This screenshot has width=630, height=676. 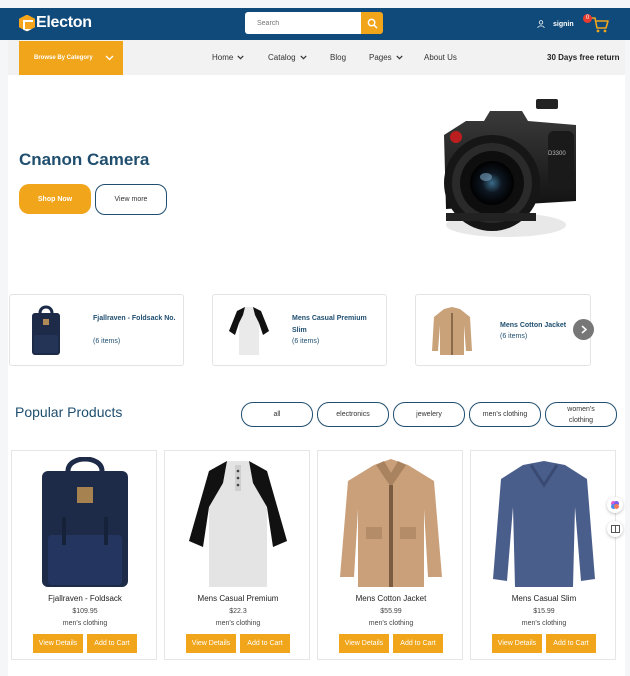 What do you see at coordinates (563, 24) in the screenshot?
I see `signin-label: signin` at bounding box center [563, 24].